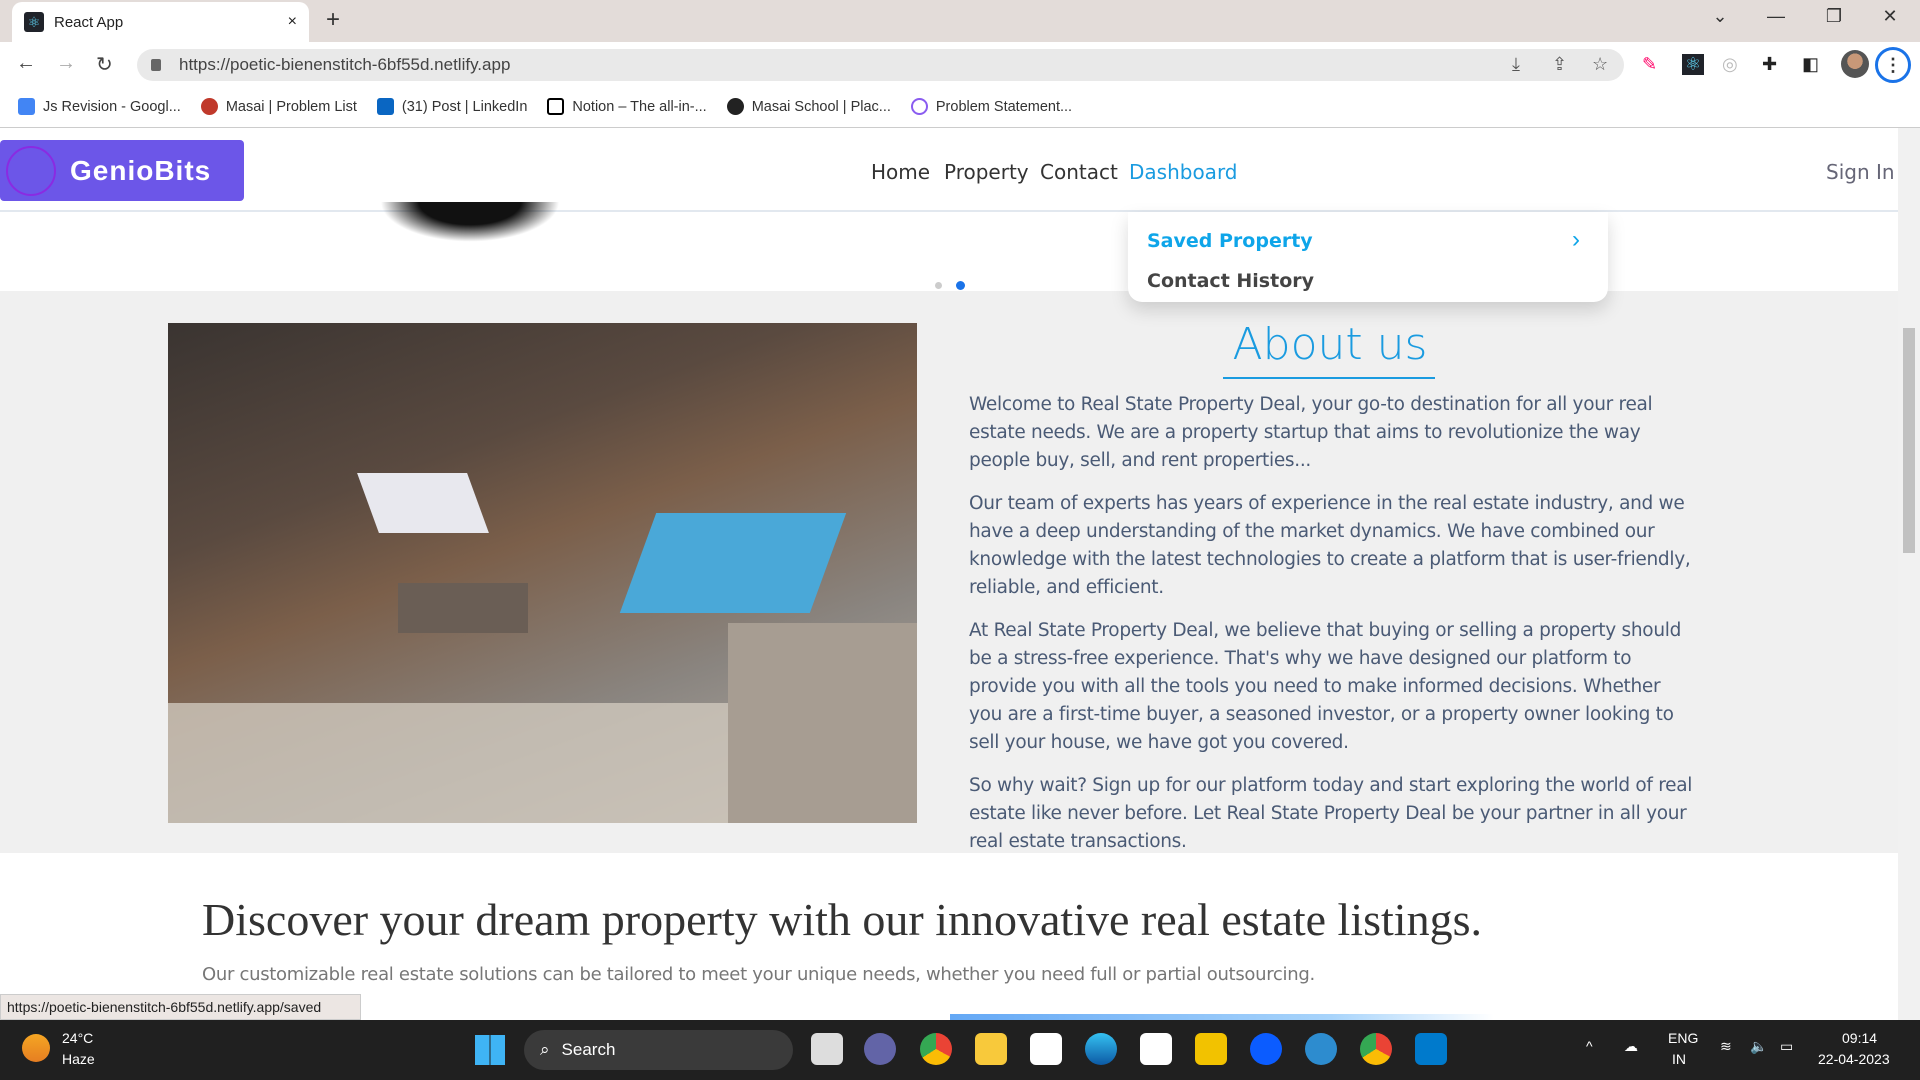 This screenshot has height=1080, width=1920. I want to click on chrome-icon, so click(936, 1049).